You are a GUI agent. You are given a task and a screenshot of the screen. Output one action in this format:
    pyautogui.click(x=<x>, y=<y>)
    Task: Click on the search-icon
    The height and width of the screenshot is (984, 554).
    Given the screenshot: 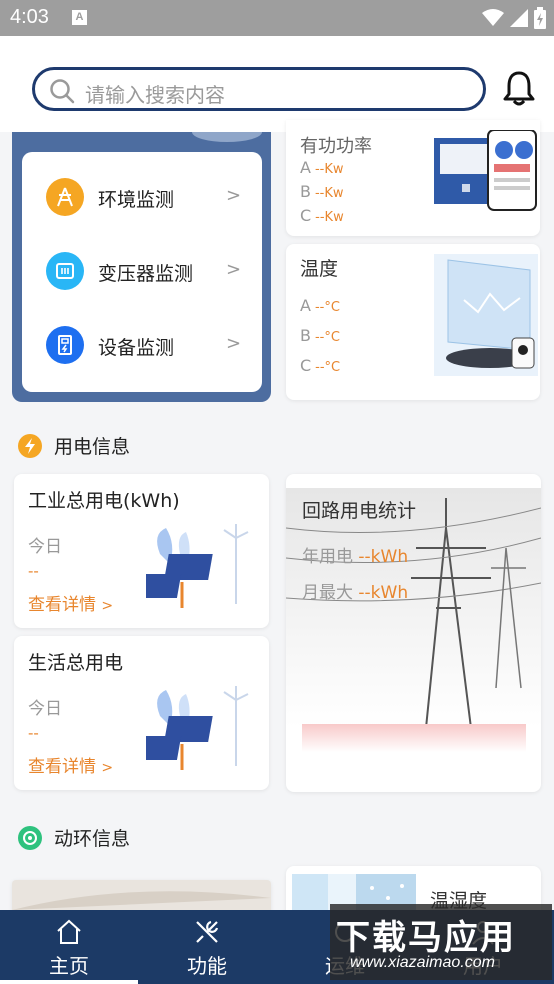 What is the action you would take?
    pyautogui.click(x=62, y=91)
    